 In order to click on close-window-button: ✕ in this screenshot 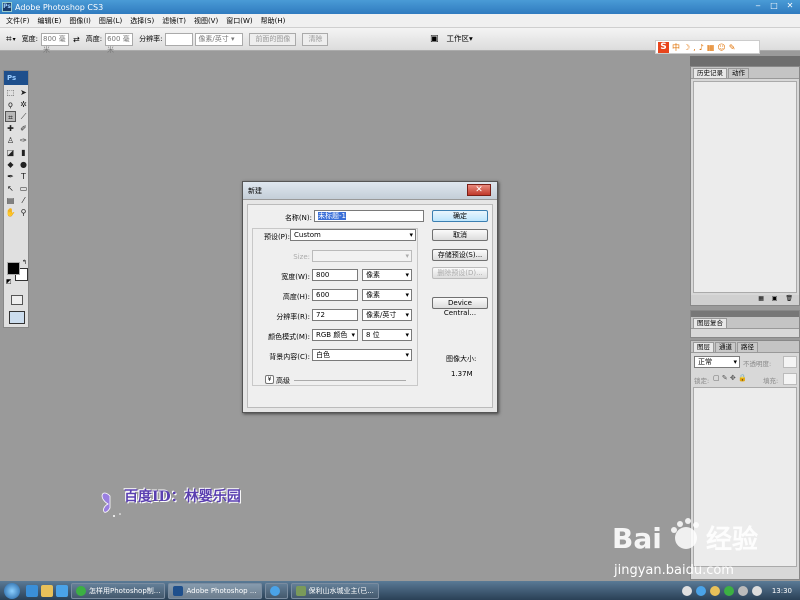, I will do `click(790, 6)`.